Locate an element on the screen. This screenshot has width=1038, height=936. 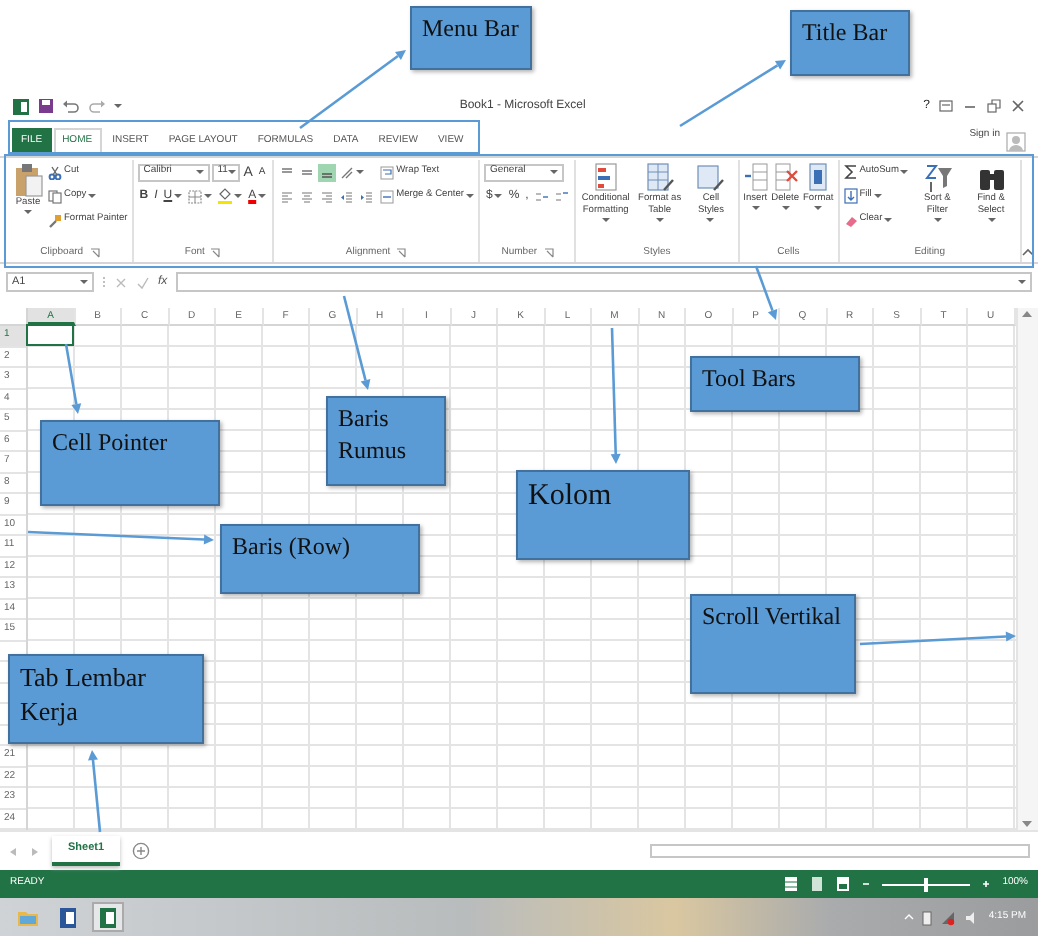
callout-label: Tool Bars is located at coordinates (775, 384).